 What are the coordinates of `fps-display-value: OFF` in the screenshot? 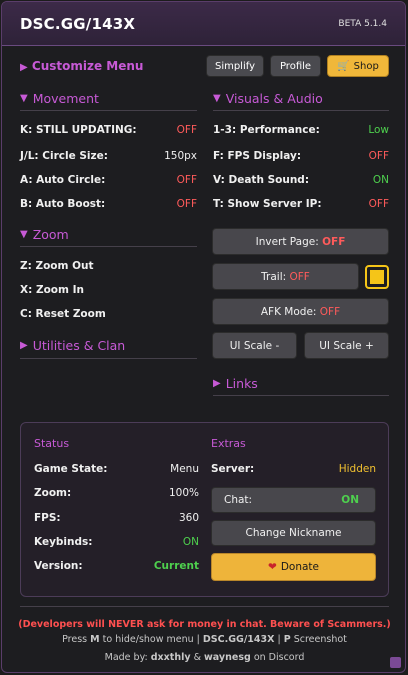 It's located at (360, 156).